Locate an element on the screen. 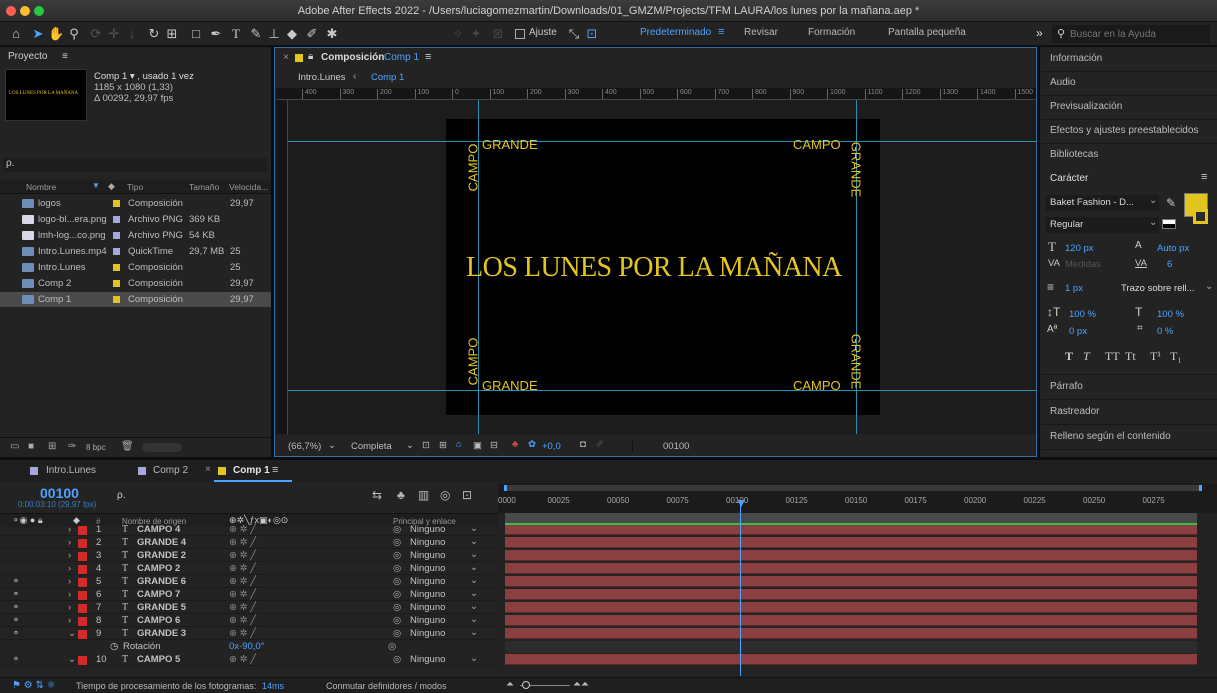  grid-guides-icon: ⊟ is located at coordinates (494, 445).